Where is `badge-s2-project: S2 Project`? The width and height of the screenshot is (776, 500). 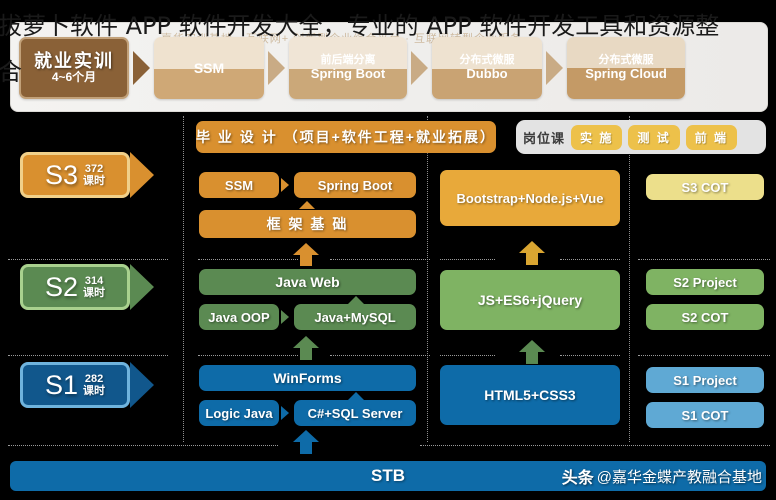 badge-s2-project: S2 Project is located at coordinates (705, 282).